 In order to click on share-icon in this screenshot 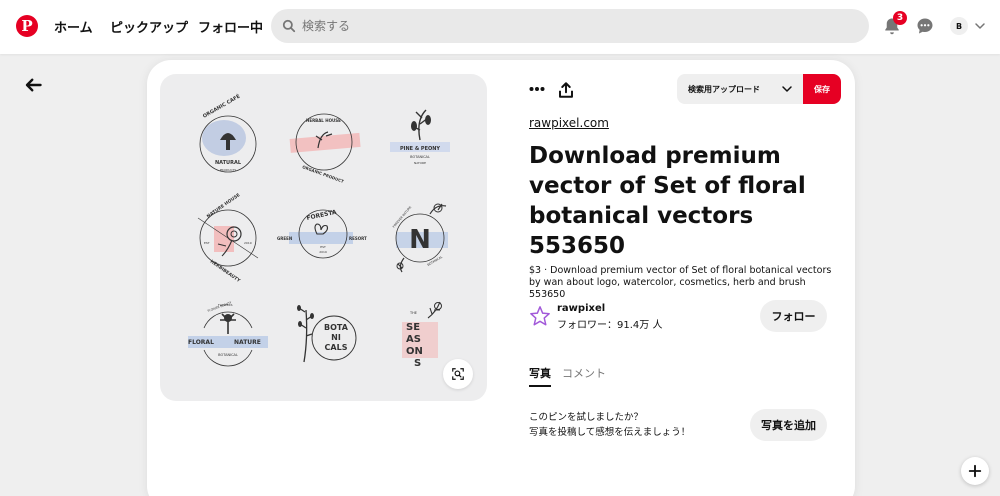, I will do `click(566, 90)`.